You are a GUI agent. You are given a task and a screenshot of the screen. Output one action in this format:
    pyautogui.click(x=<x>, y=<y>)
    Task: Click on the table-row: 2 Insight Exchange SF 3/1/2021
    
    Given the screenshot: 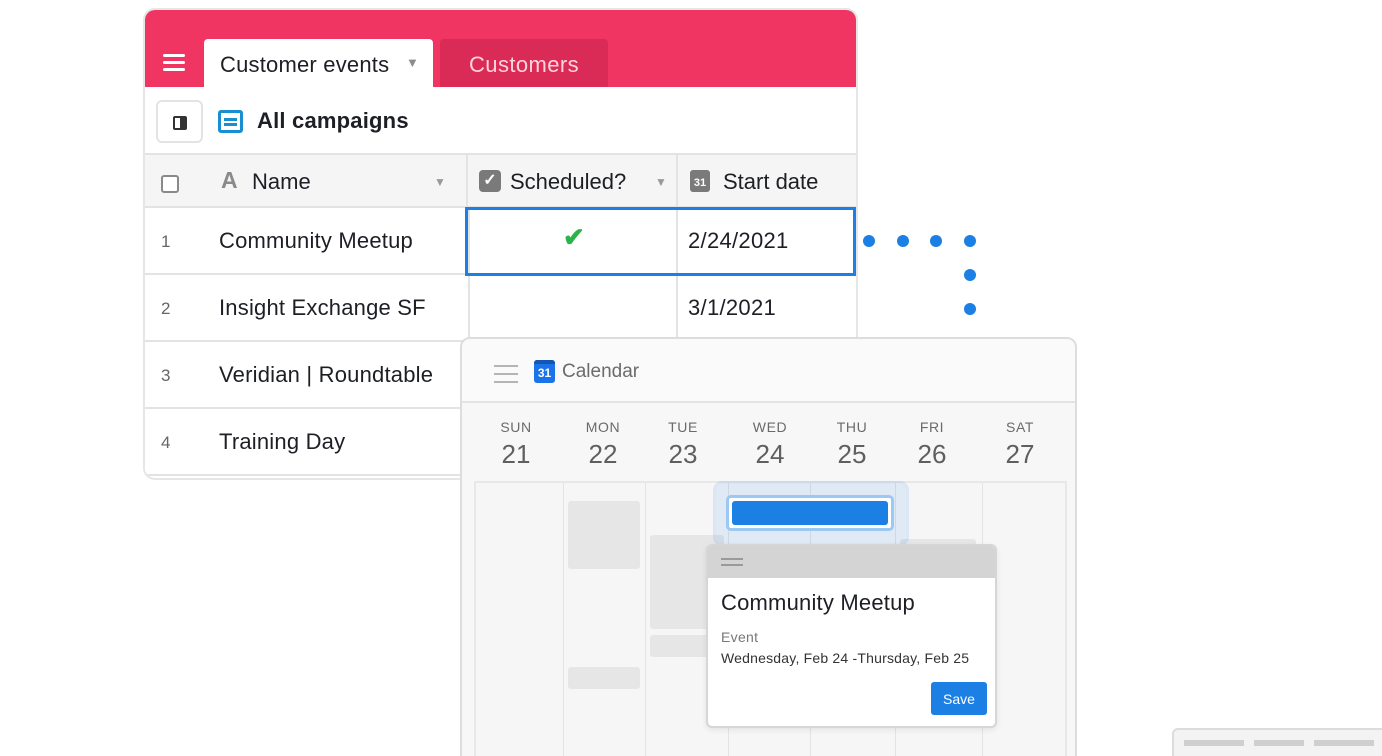 What is the action you would take?
    pyautogui.click(x=500, y=308)
    